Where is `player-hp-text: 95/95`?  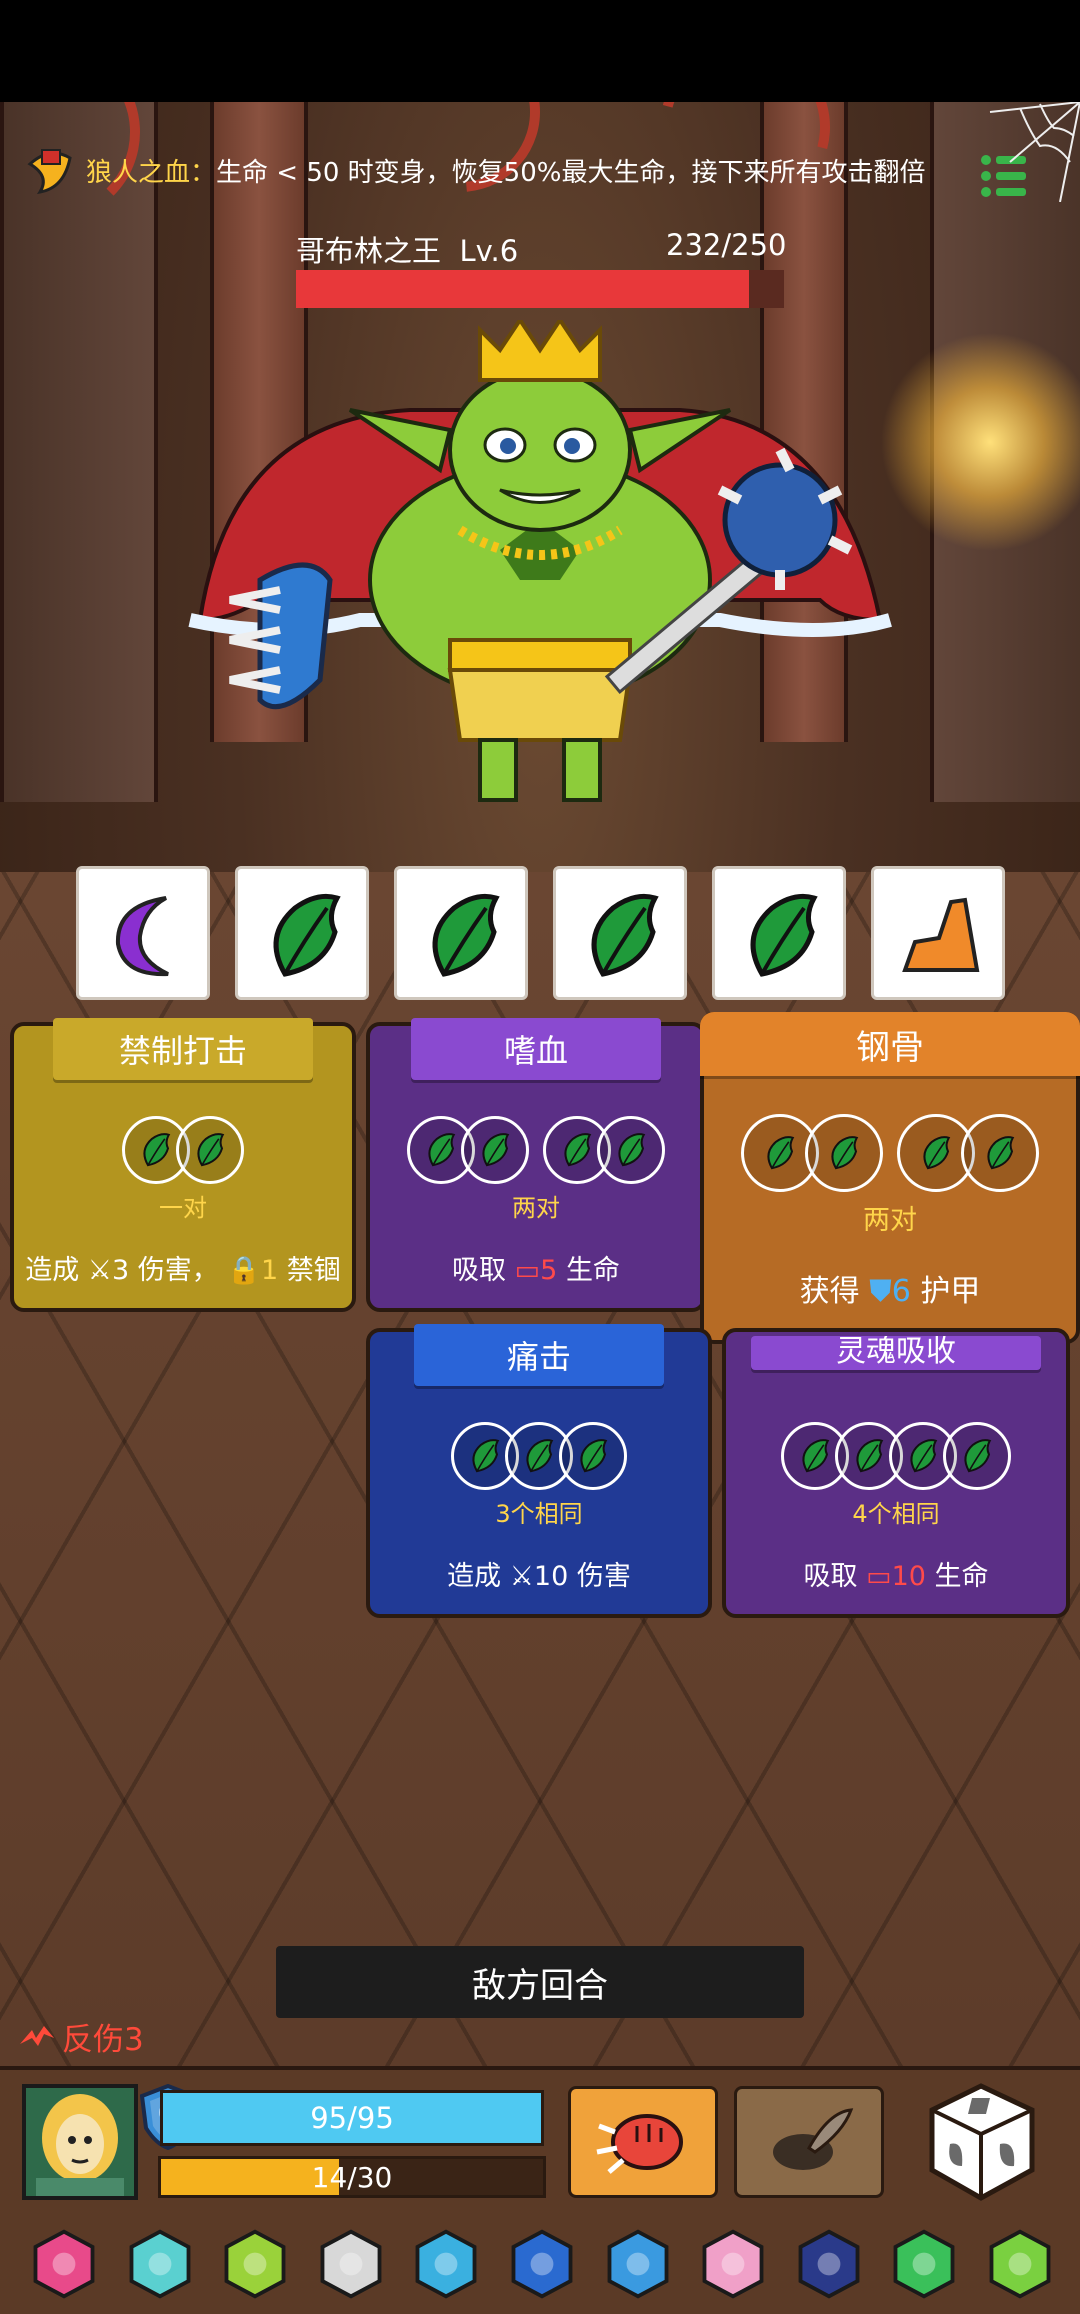 player-hp-text: 95/95 is located at coordinates (352, 2118).